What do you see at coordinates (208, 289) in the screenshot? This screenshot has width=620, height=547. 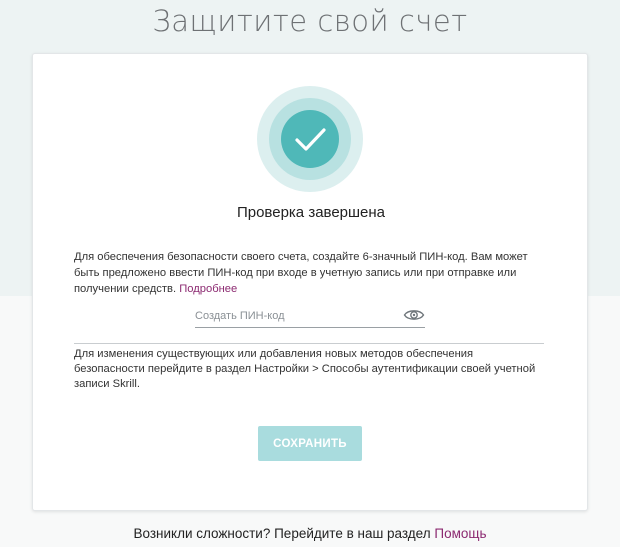 I see `learn-more-link: Подробнее` at bounding box center [208, 289].